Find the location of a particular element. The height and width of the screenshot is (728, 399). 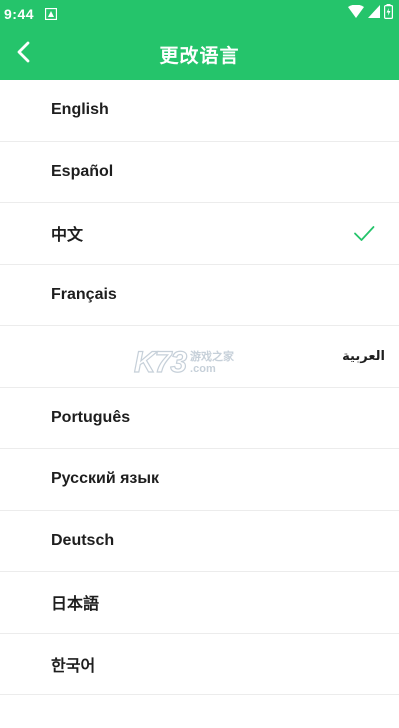

watermark-text: 游戏之家 .com is located at coordinates (212, 363).